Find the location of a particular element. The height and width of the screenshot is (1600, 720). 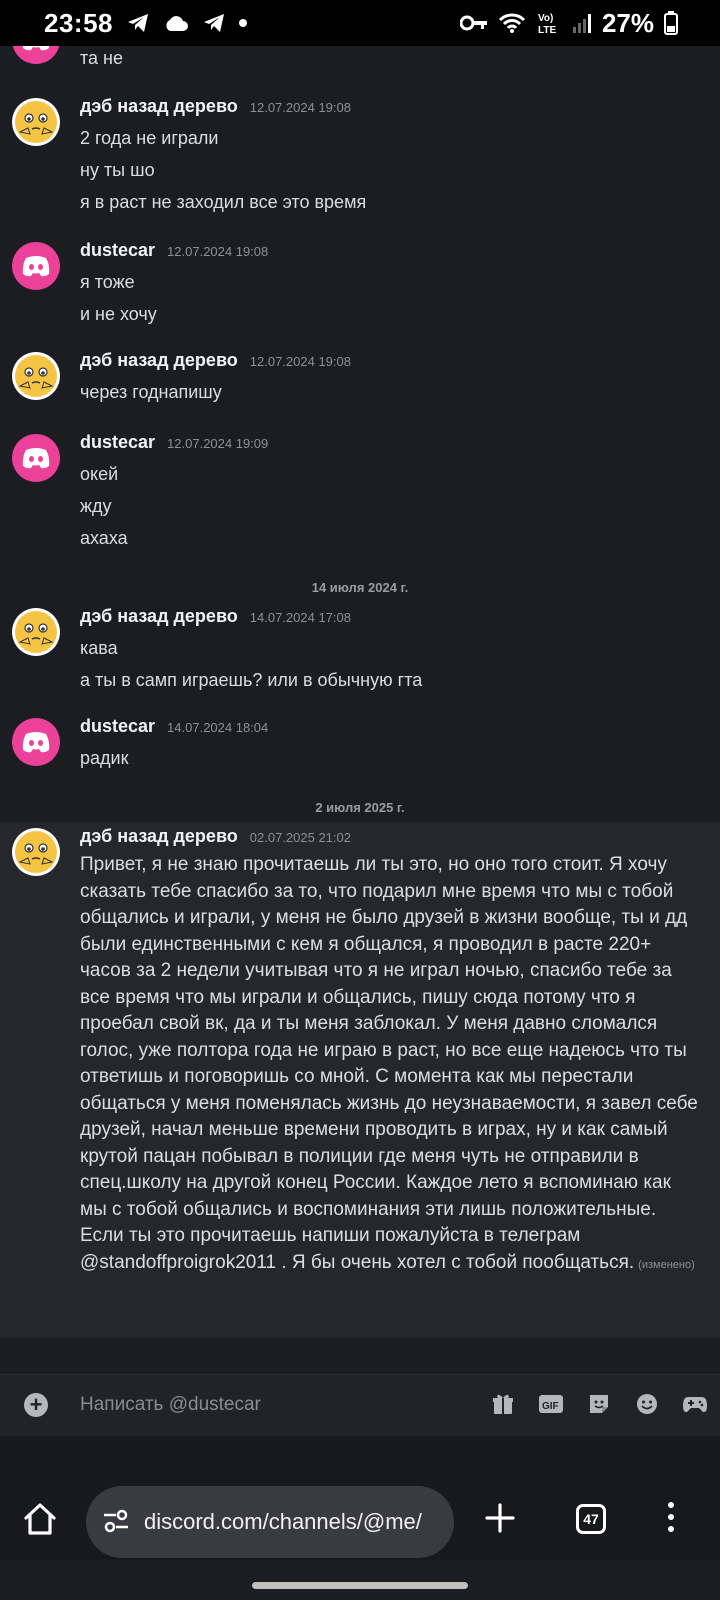

timestamp: 14.07.2024 18:04 is located at coordinates (218, 727).